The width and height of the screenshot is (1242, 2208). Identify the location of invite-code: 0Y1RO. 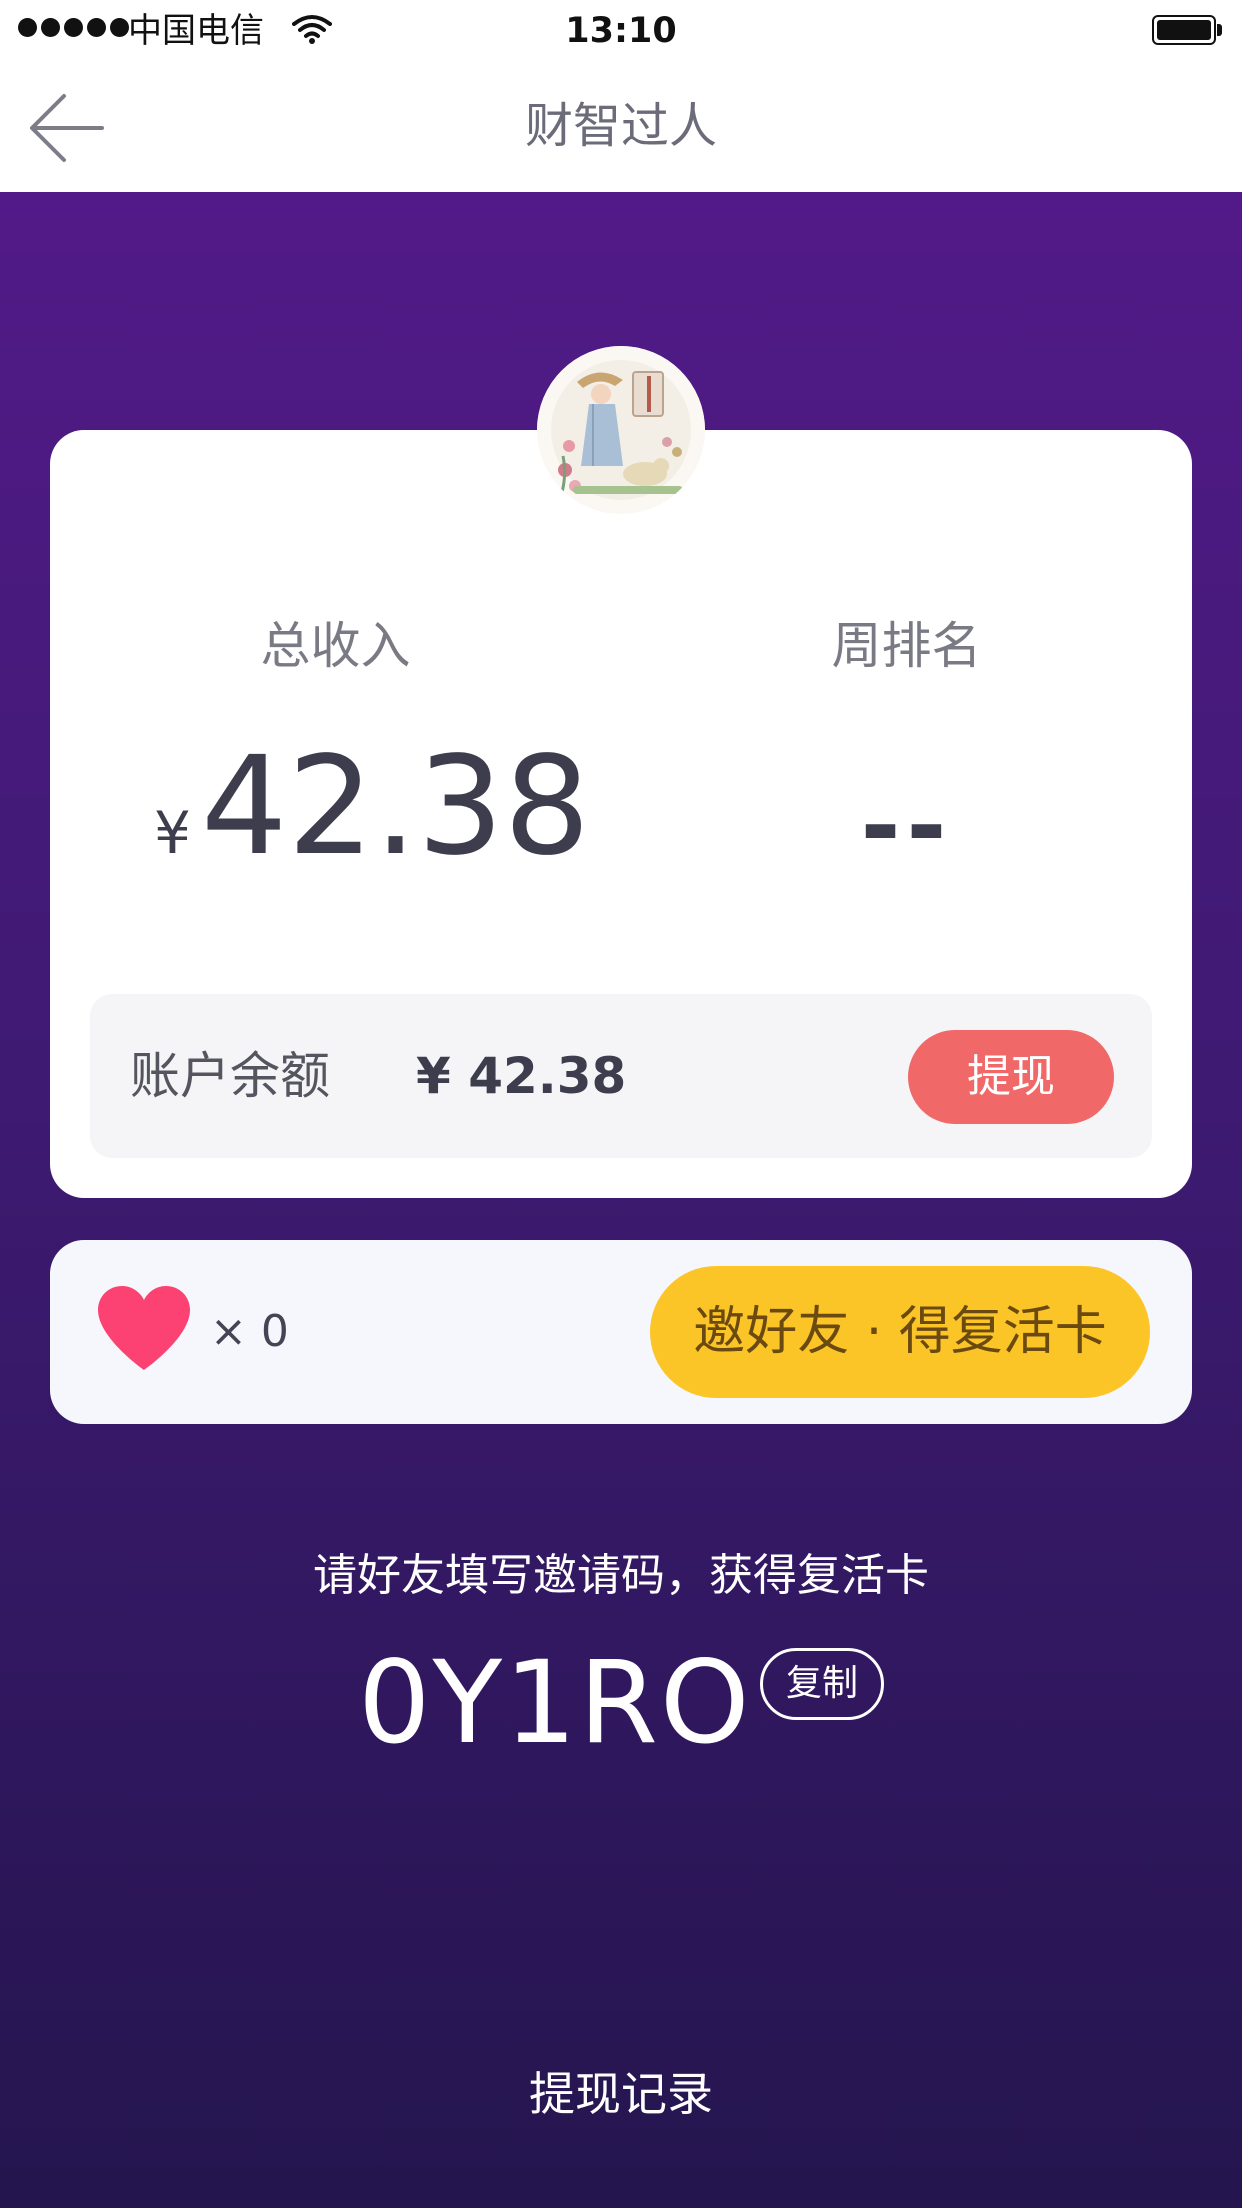
(555, 1702).